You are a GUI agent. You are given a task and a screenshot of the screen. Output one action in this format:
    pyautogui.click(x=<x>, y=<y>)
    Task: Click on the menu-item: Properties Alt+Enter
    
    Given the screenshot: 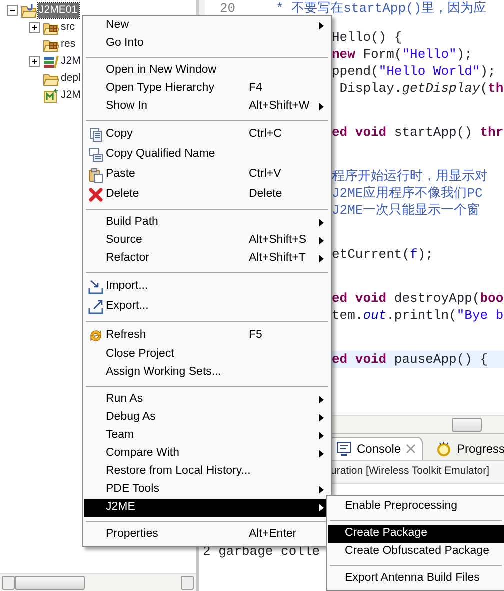 What is the action you would take?
    pyautogui.click(x=207, y=535)
    